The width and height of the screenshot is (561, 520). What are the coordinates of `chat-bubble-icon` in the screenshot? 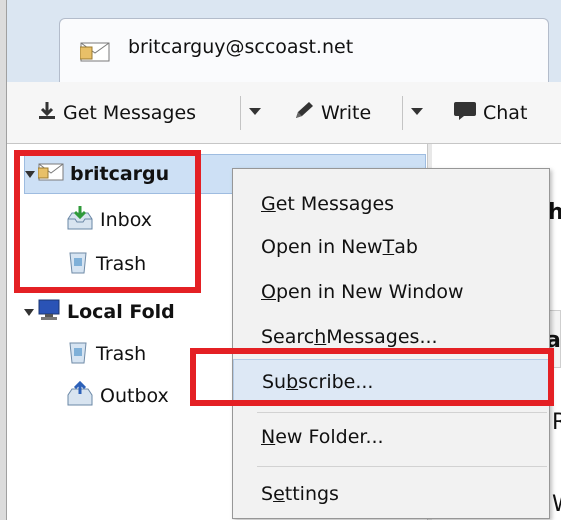 It's located at (468, 113).